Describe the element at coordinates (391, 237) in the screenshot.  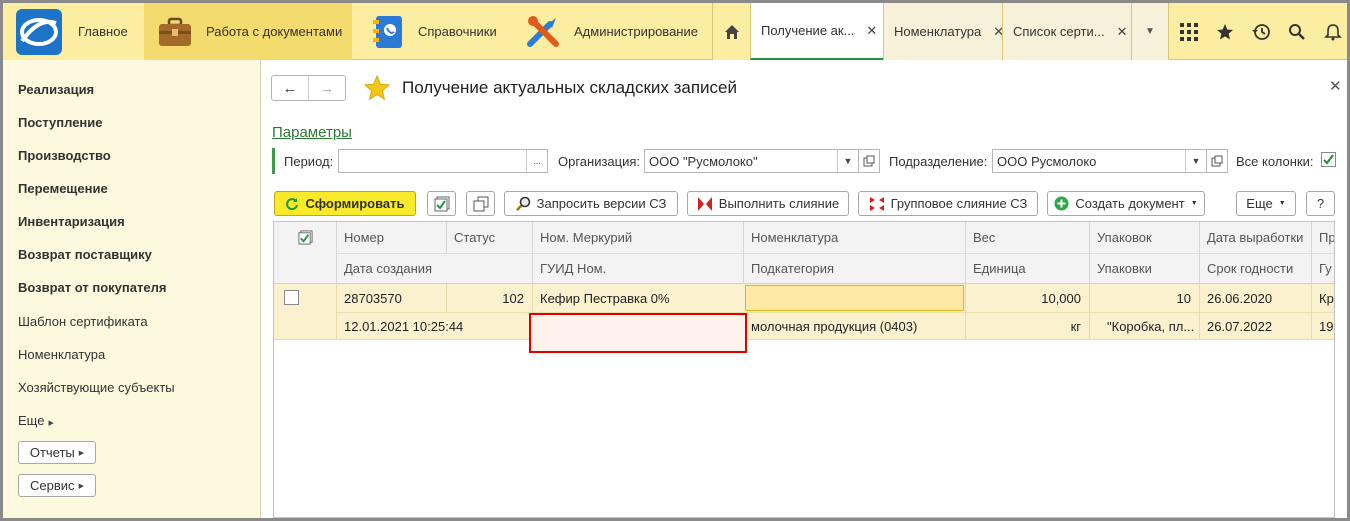
I see `col-number: Номер` at that location.